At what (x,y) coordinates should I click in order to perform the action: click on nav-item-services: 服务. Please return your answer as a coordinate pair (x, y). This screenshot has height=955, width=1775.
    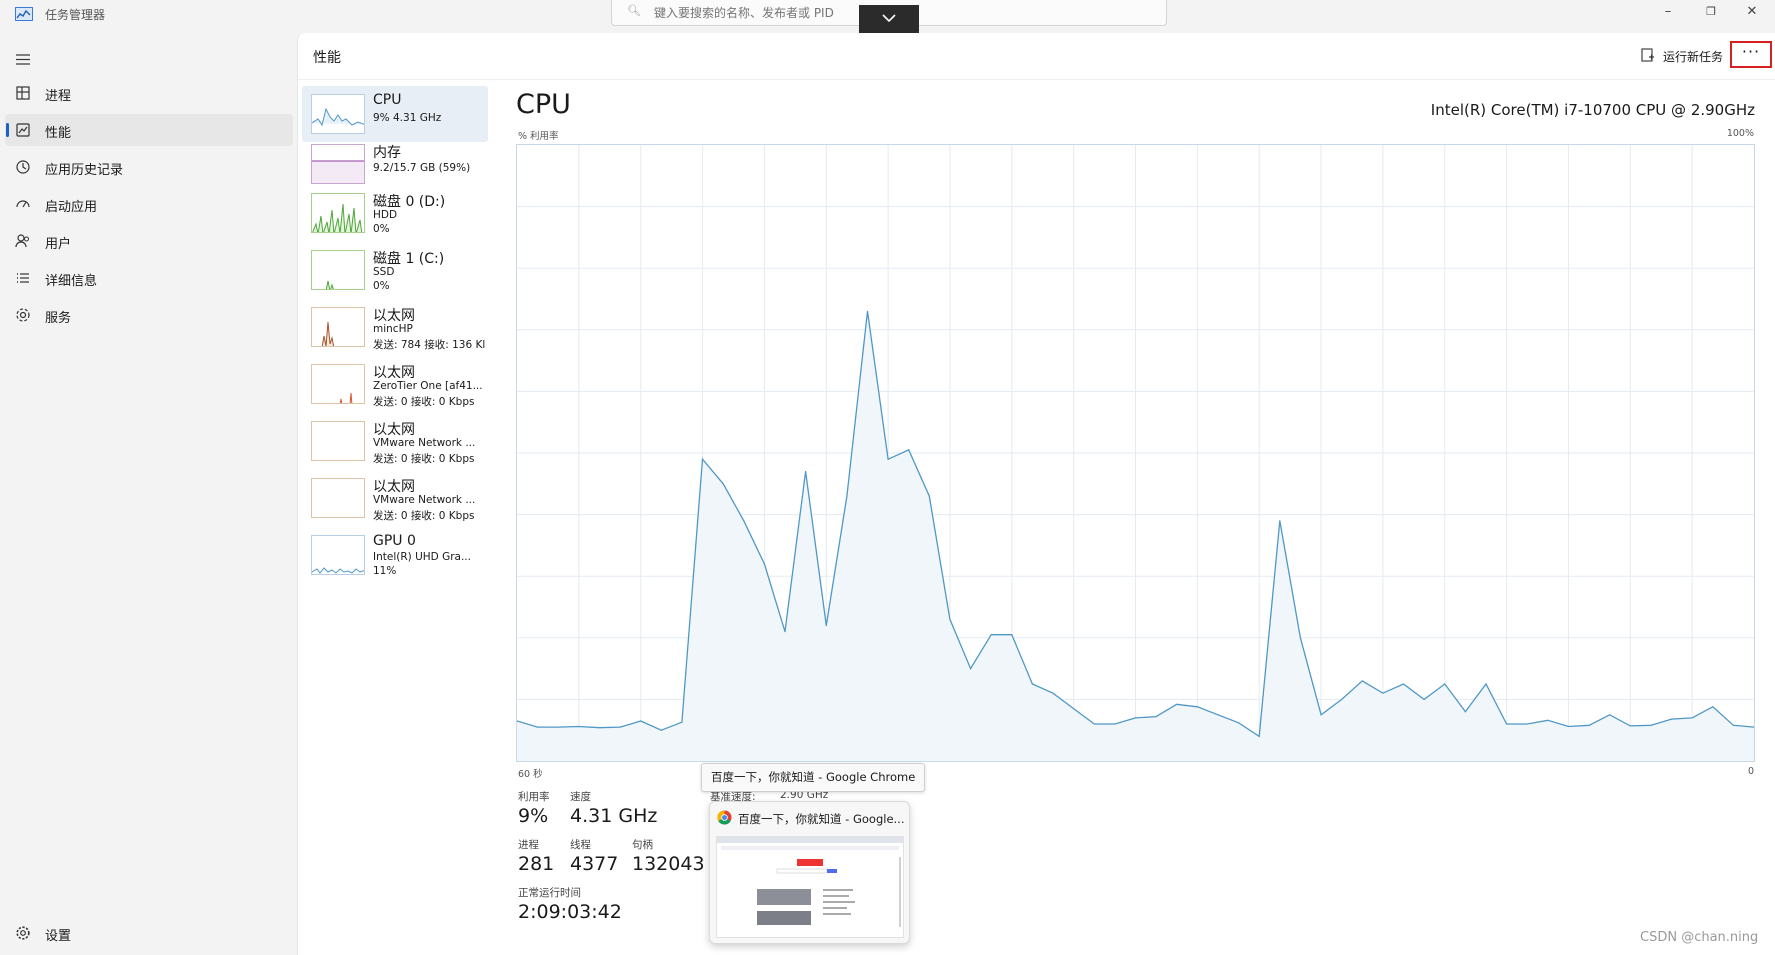
    Looking at the image, I should click on (149, 315).